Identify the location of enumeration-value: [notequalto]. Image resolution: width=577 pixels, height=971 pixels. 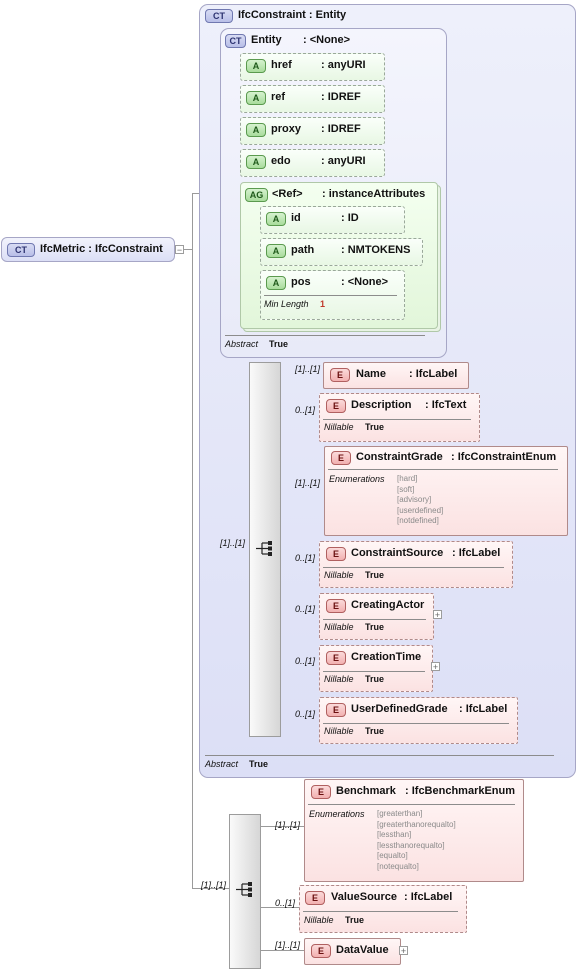
(398, 866).